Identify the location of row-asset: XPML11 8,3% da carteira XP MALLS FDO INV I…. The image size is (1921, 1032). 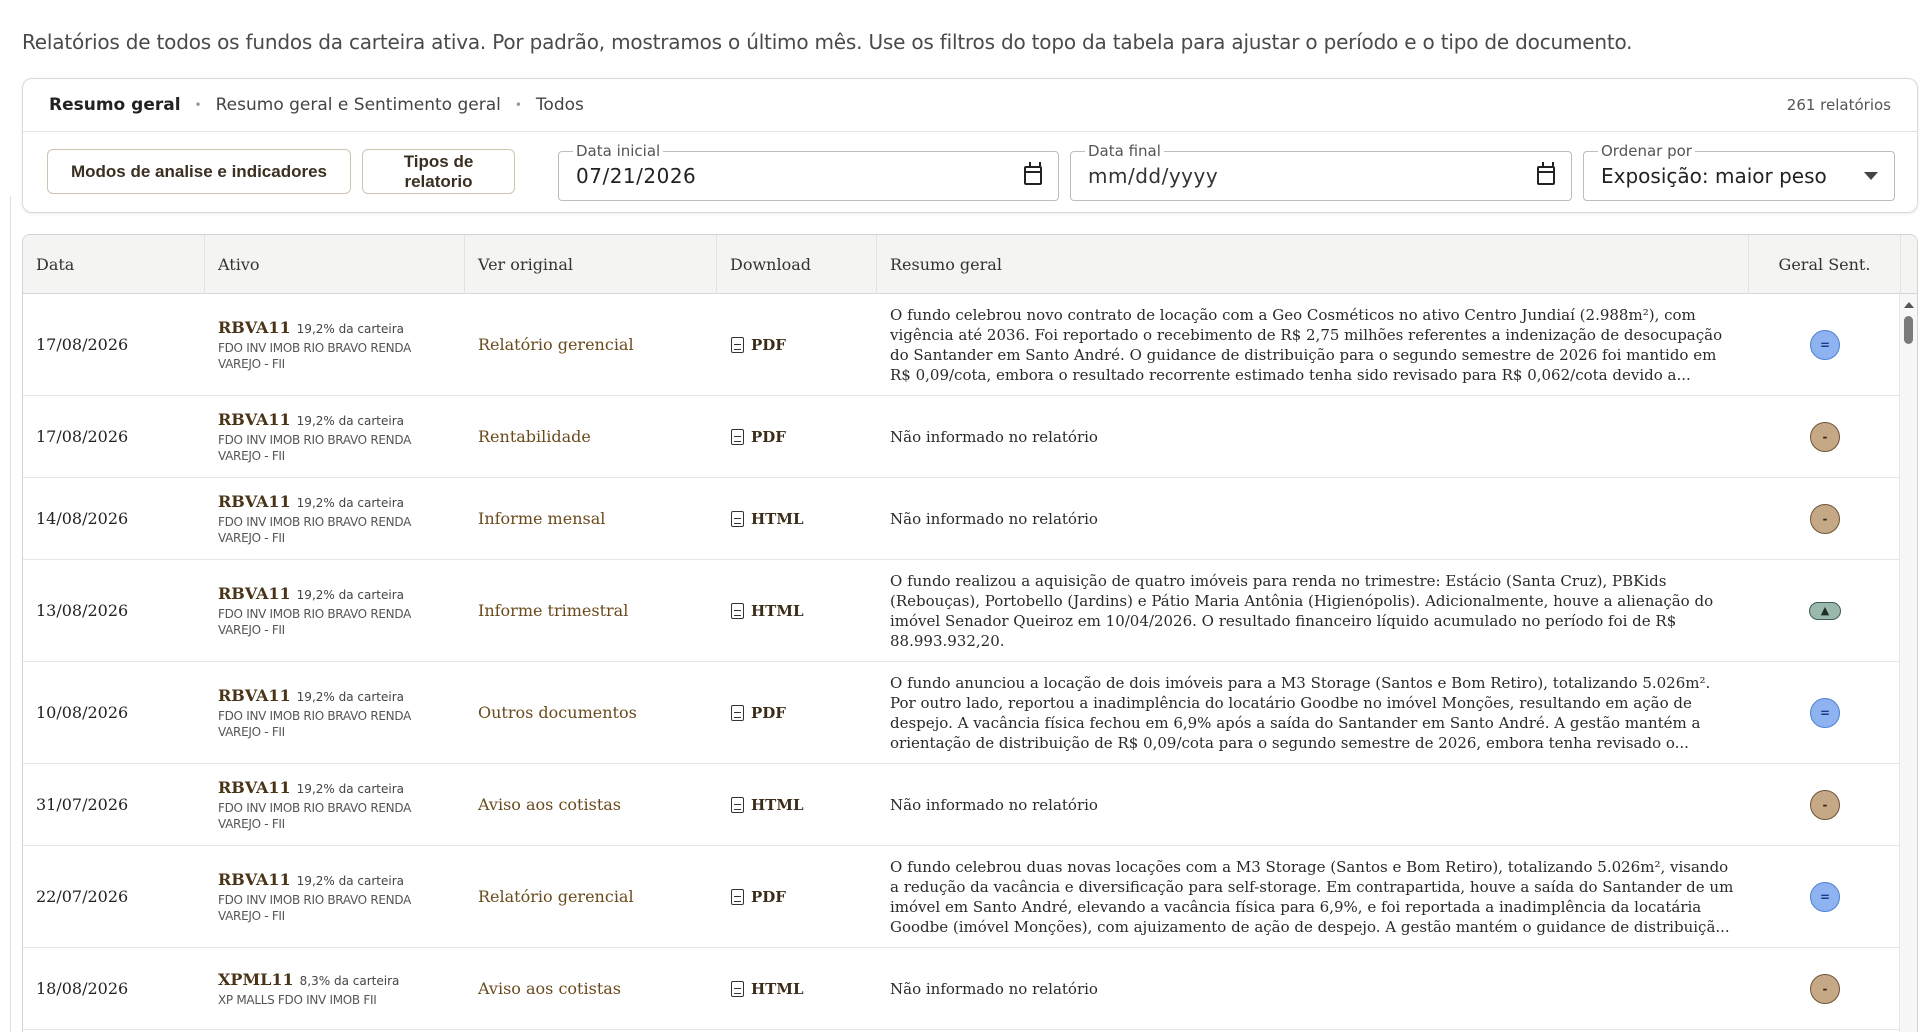
(335, 988).